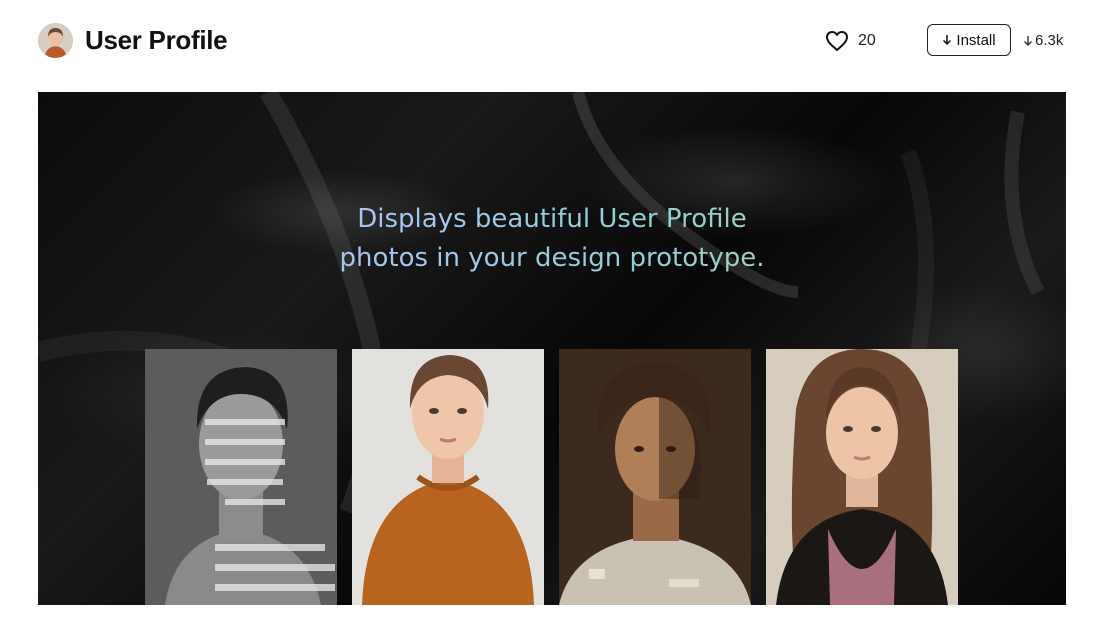 This screenshot has width=1100, height=617. I want to click on install-label: Install, so click(976, 40).